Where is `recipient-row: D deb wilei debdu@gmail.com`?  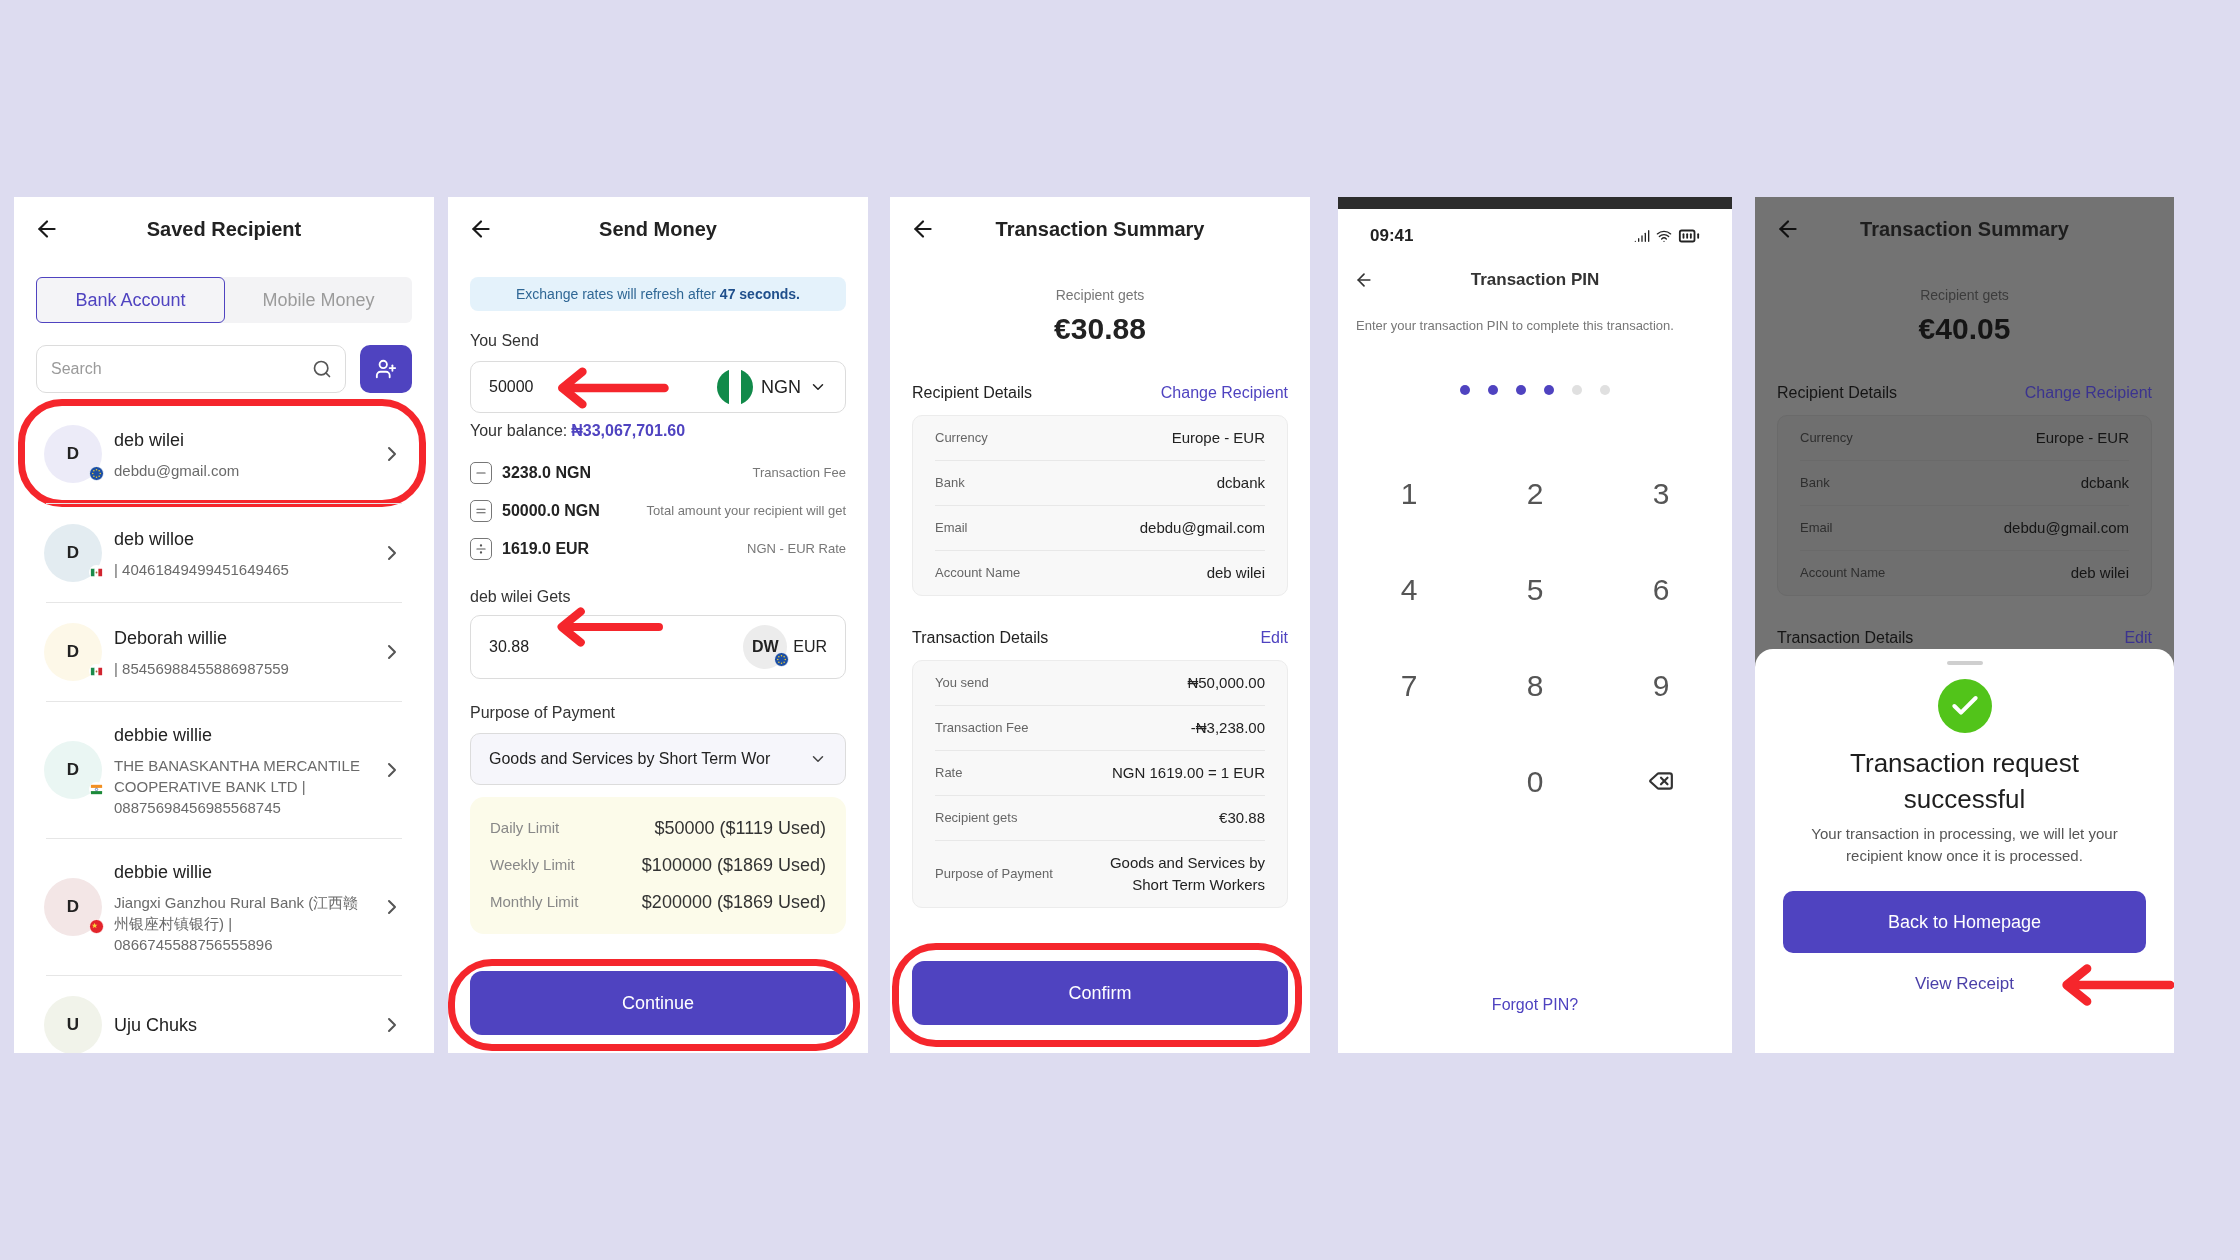
recipient-row: D deb wilei debdu@gmail.com is located at coordinates (224, 454).